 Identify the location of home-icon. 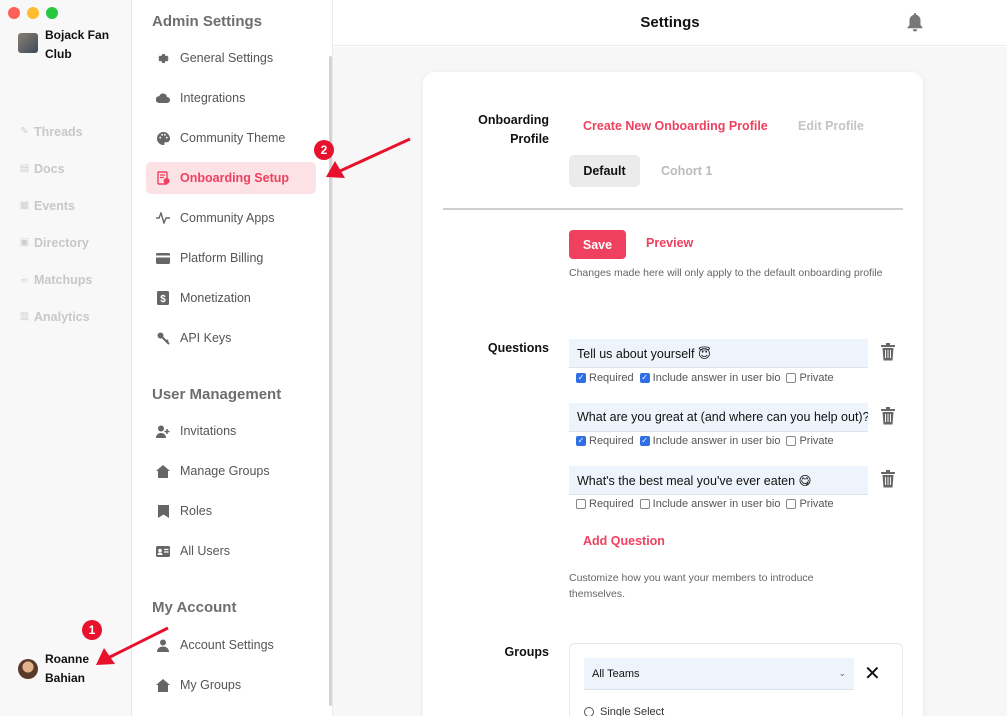
(163, 685).